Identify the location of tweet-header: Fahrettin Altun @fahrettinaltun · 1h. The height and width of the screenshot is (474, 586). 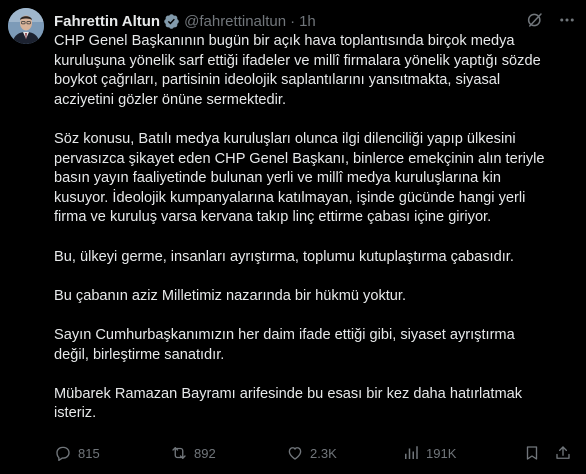
(315, 21).